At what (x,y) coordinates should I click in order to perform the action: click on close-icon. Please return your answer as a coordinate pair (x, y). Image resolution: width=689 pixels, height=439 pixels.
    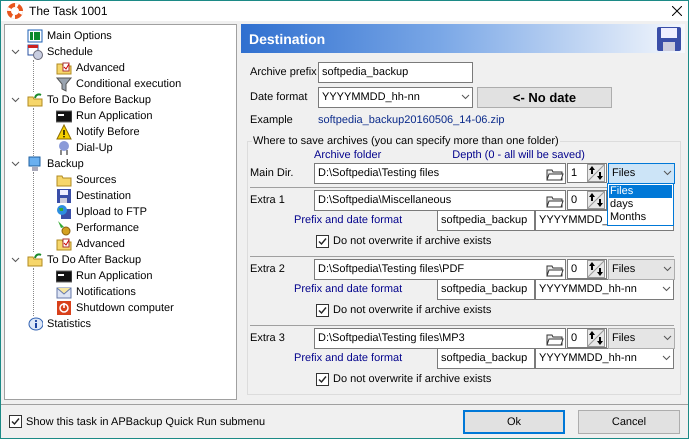
    Looking at the image, I should click on (677, 11).